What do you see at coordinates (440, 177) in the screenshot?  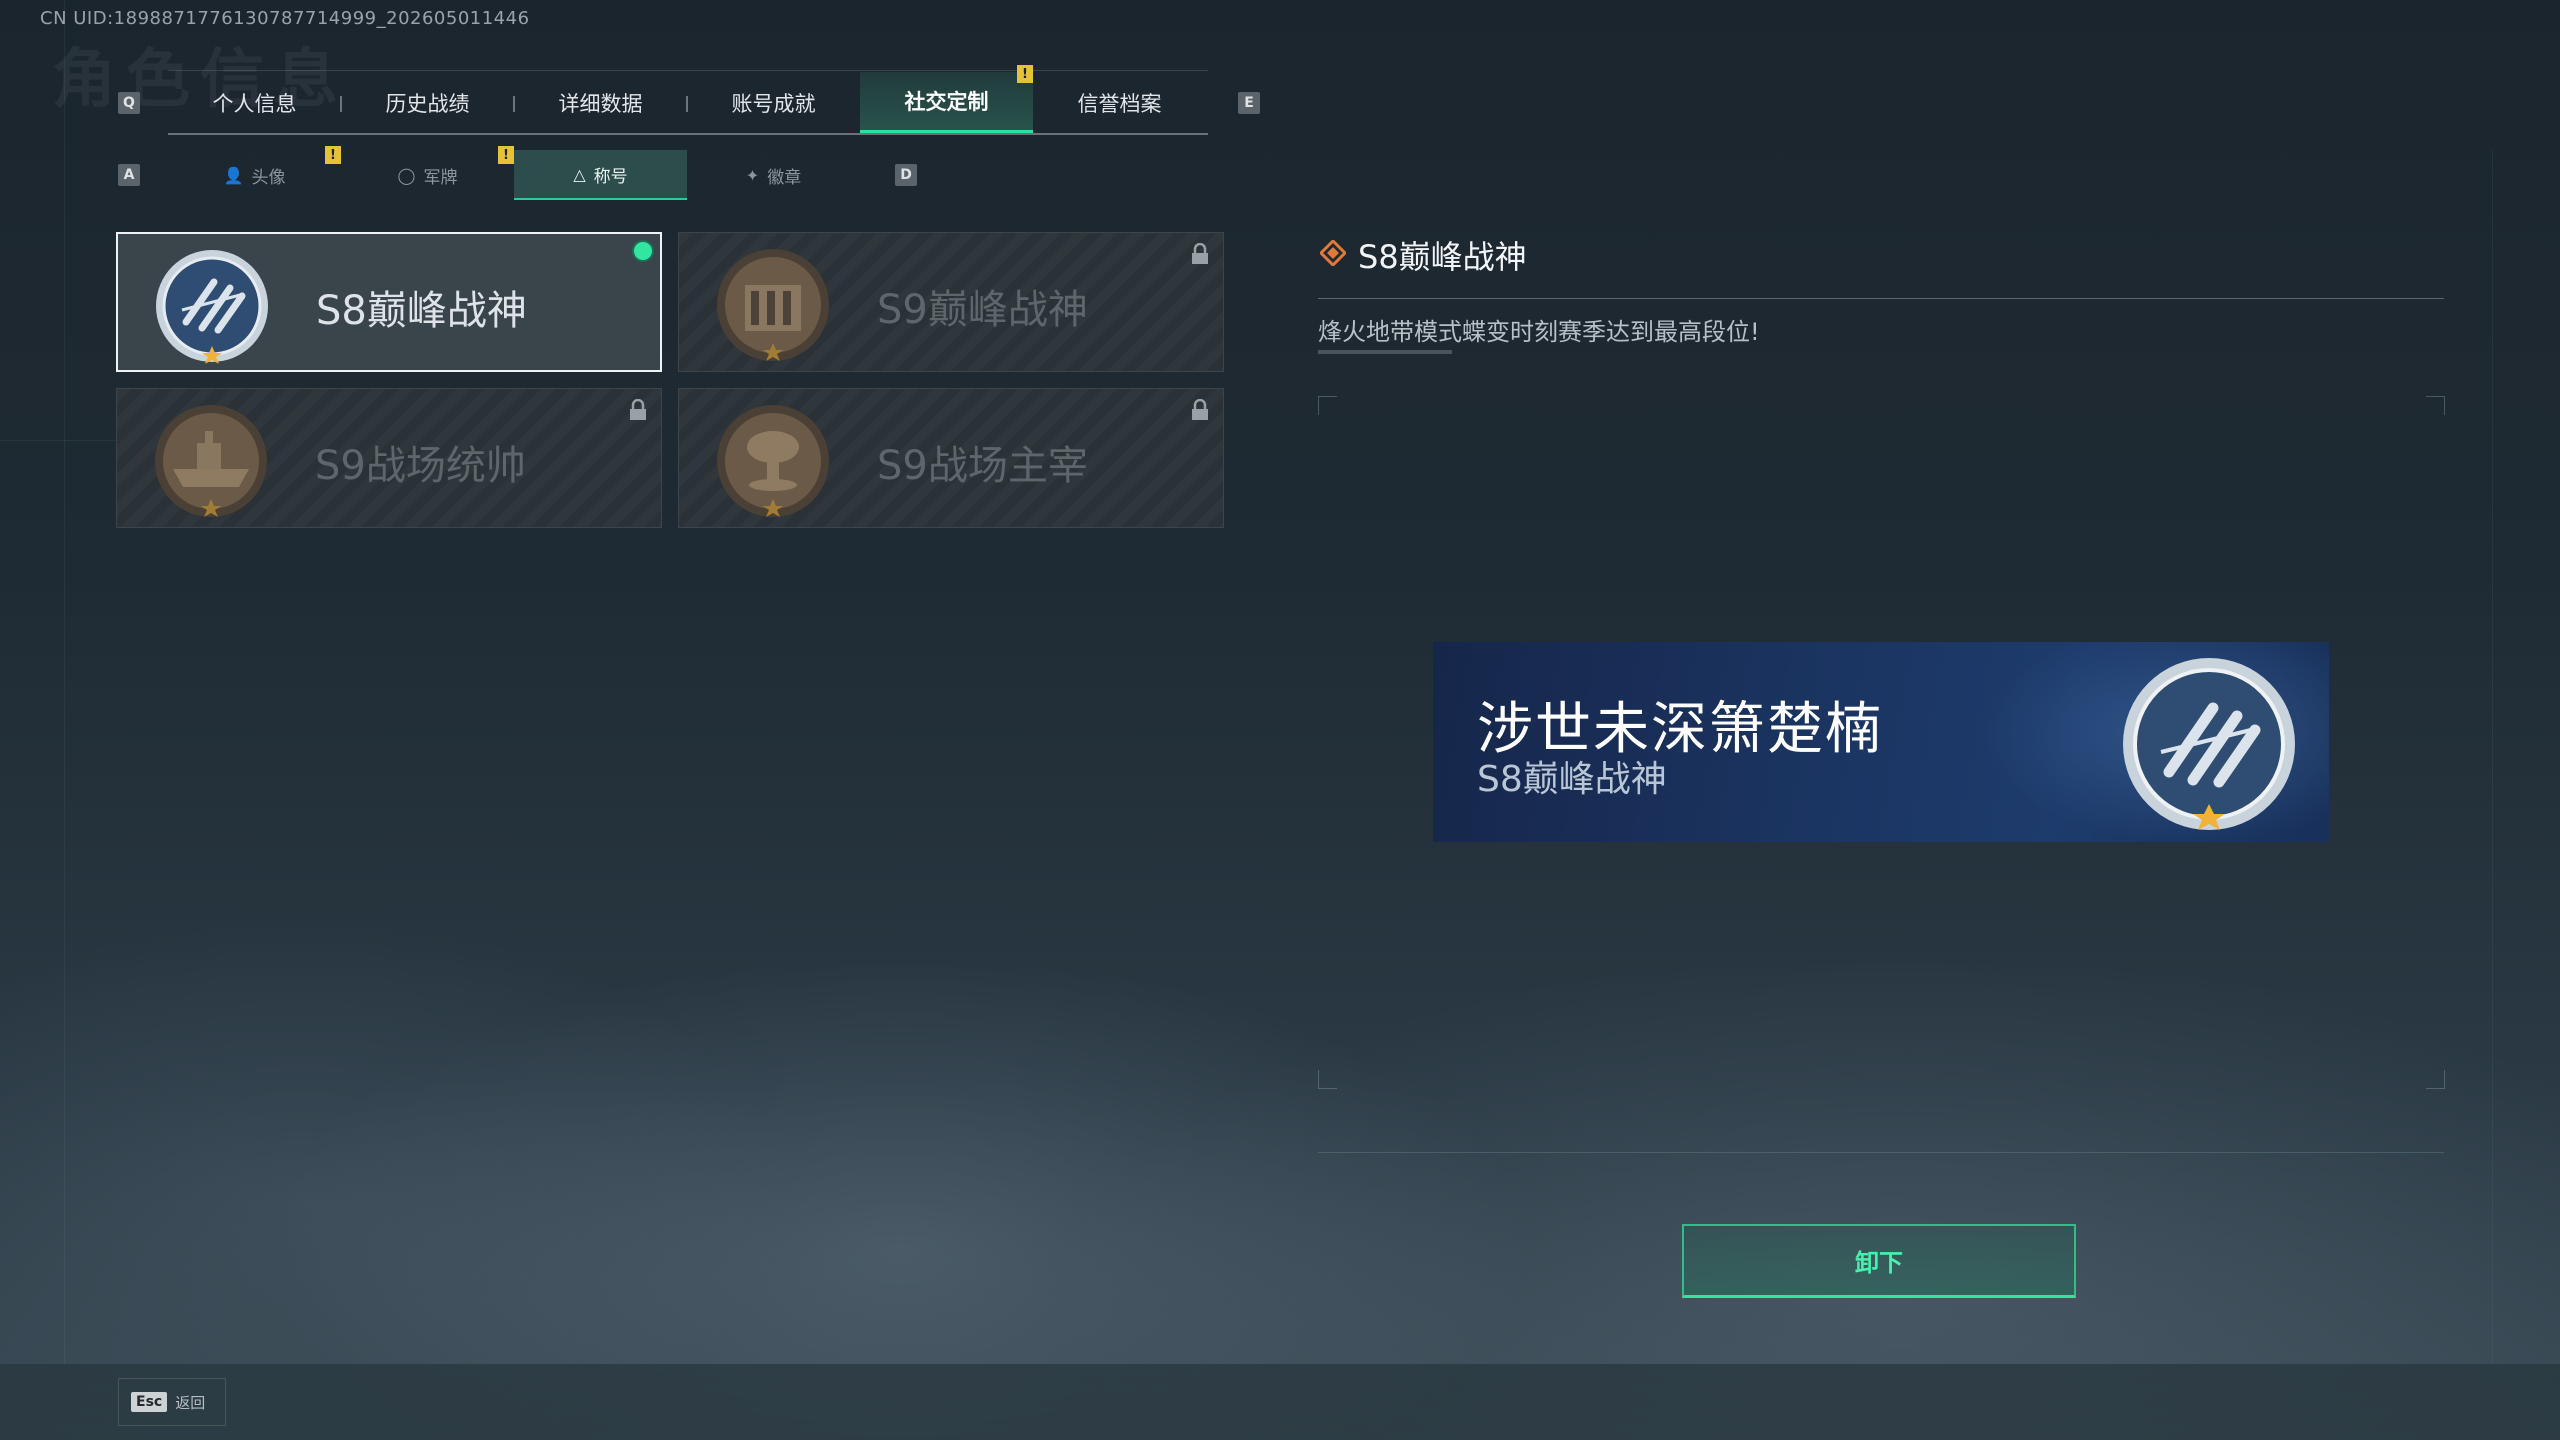 I see `subtab-label: 军牌` at bounding box center [440, 177].